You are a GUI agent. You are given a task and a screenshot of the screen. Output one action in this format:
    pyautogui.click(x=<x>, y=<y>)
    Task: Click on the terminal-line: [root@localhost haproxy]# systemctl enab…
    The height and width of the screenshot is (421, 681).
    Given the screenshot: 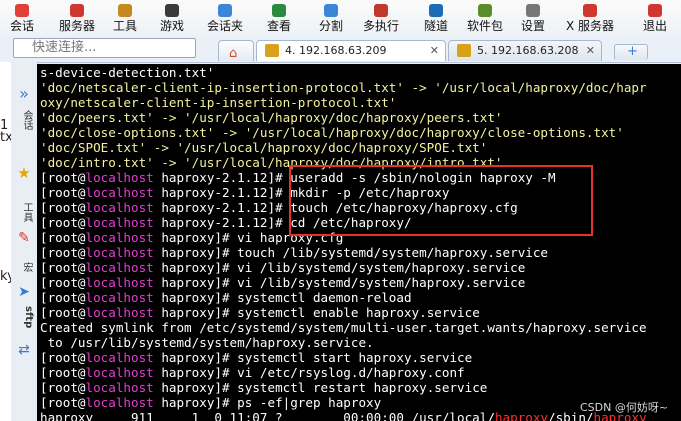 What is the action you would take?
    pyautogui.click(x=260, y=312)
    